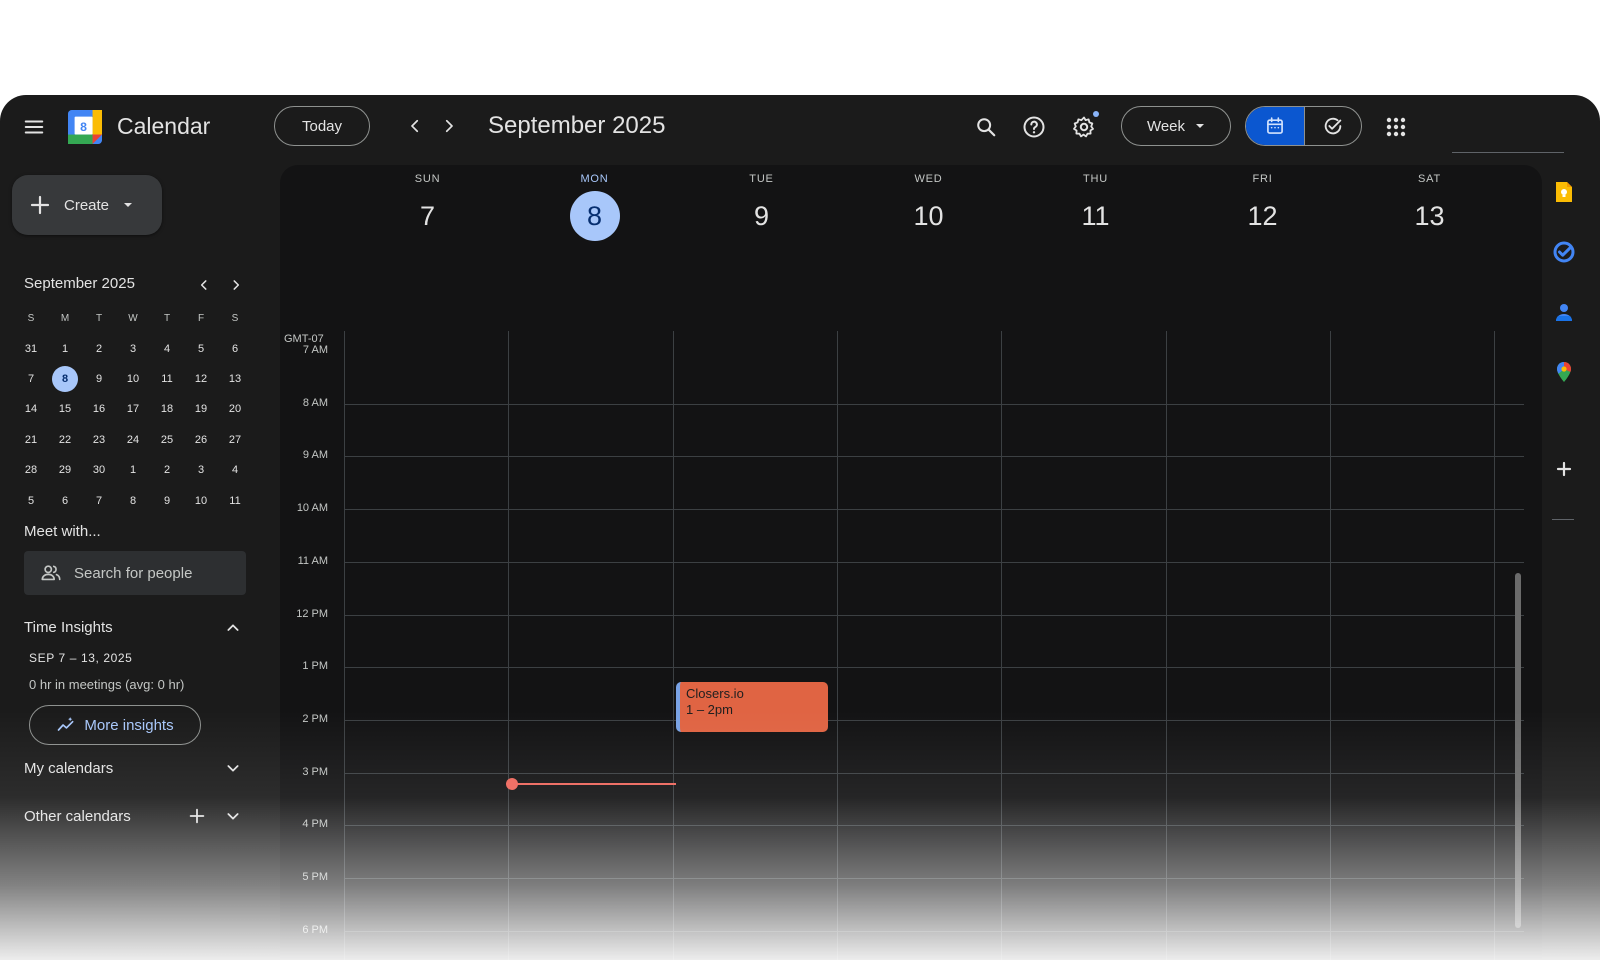 Image resolution: width=1600 pixels, height=960 pixels. I want to click on day-number: 9, so click(762, 216).